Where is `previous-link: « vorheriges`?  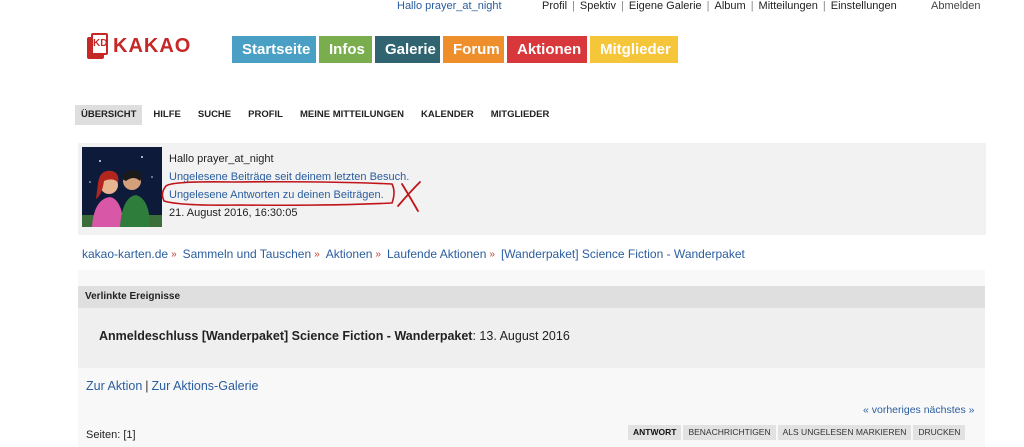
previous-link: « vorheriges is located at coordinates (892, 410).